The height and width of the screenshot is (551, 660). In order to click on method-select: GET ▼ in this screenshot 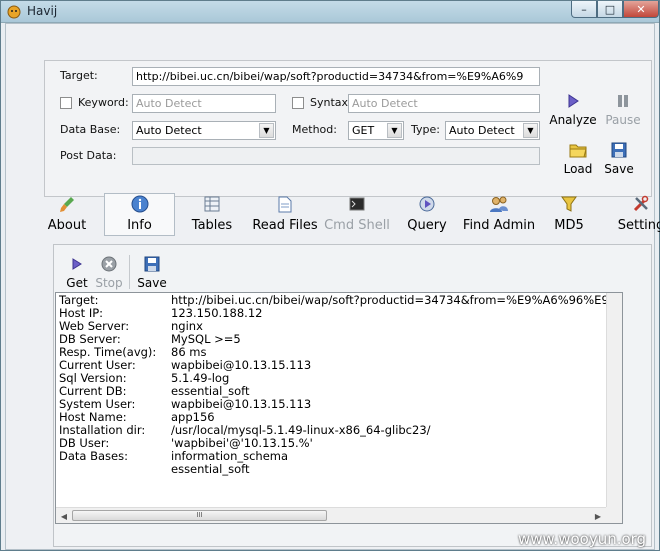, I will do `click(376, 130)`.